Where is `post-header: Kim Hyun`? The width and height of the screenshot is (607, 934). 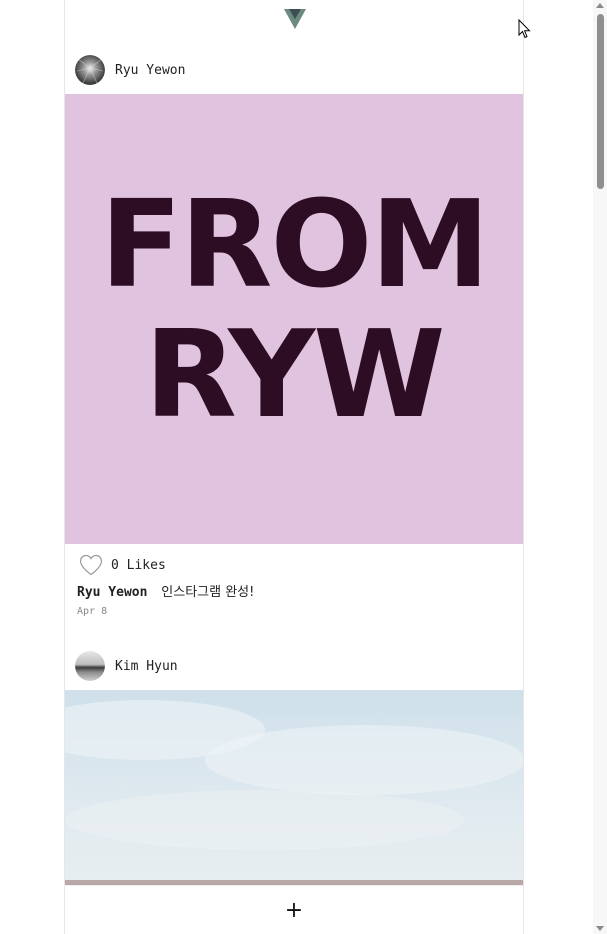
post-header: Kim Hyun is located at coordinates (294, 666).